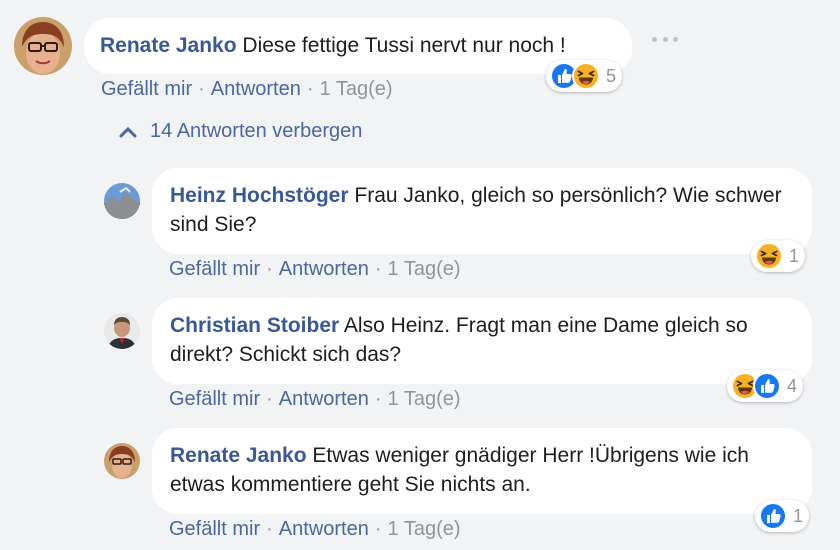 Image resolution: width=840 pixels, height=550 pixels. I want to click on more-options-icon, so click(665, 39).